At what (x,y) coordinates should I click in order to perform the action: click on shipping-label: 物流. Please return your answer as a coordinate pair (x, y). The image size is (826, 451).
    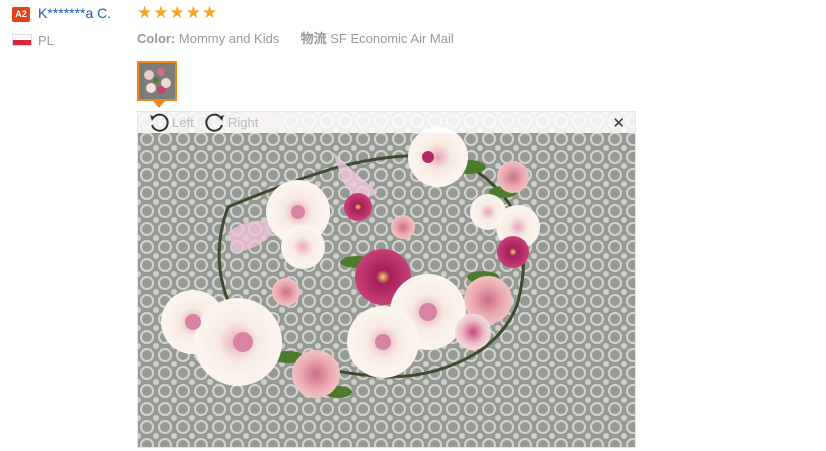
    Looking at the image, I should click on (313, 38).